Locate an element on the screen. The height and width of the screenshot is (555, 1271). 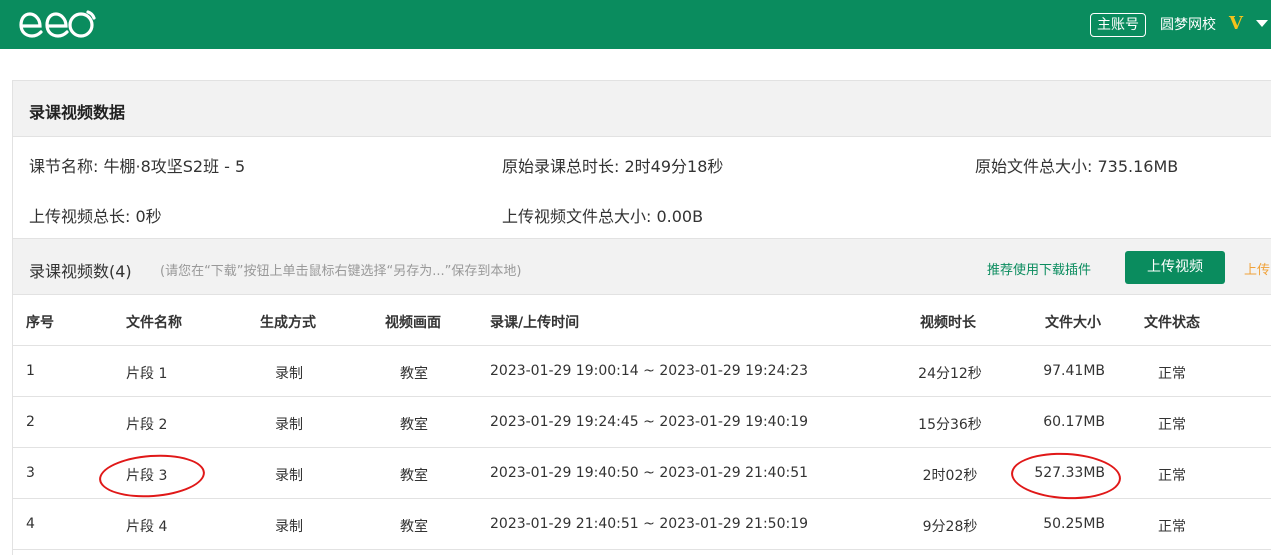
row-size: 60.17MB is located at coordinates (1074, 422).